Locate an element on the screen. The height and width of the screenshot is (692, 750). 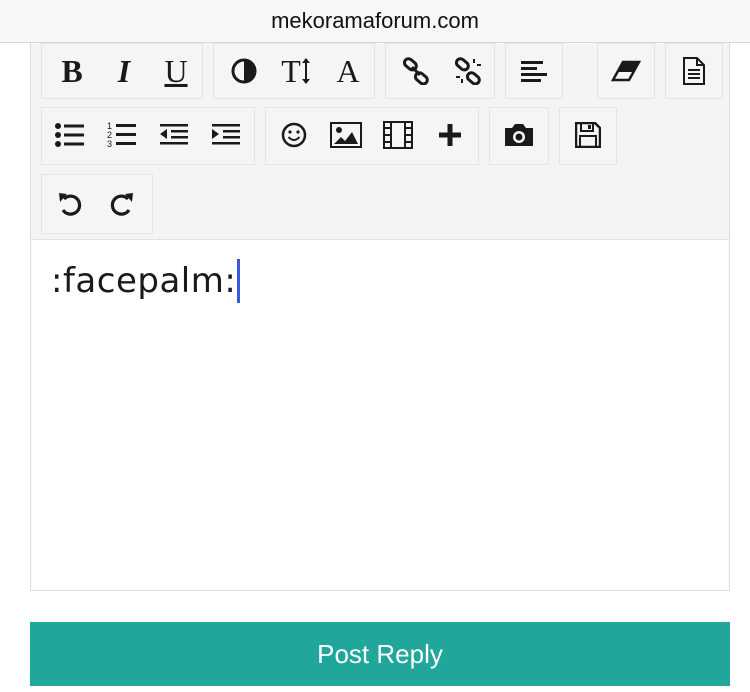
eraser-icon is located at coordinates (626, 71).